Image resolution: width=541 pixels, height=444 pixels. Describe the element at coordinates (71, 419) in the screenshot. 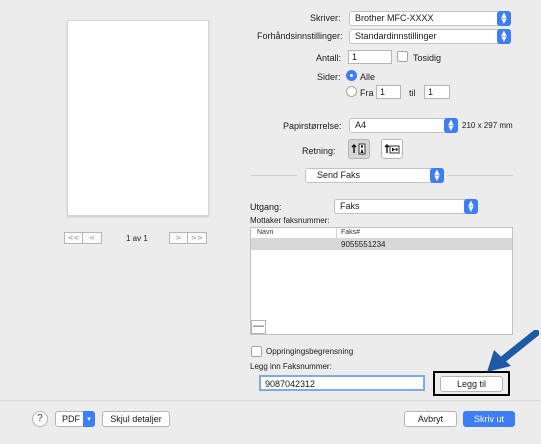

I see `pdf-label: PDF` at that location.